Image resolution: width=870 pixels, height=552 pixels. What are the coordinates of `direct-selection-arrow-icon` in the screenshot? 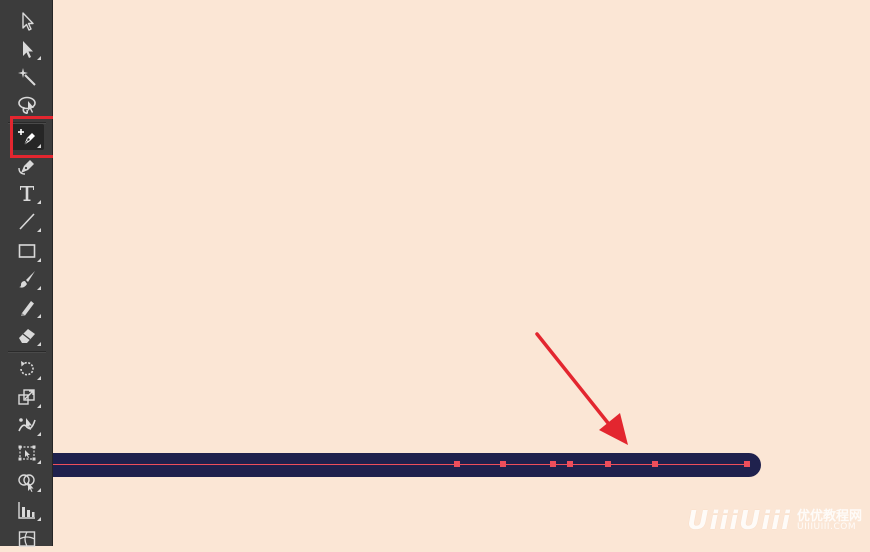 It's located at (28, 49).